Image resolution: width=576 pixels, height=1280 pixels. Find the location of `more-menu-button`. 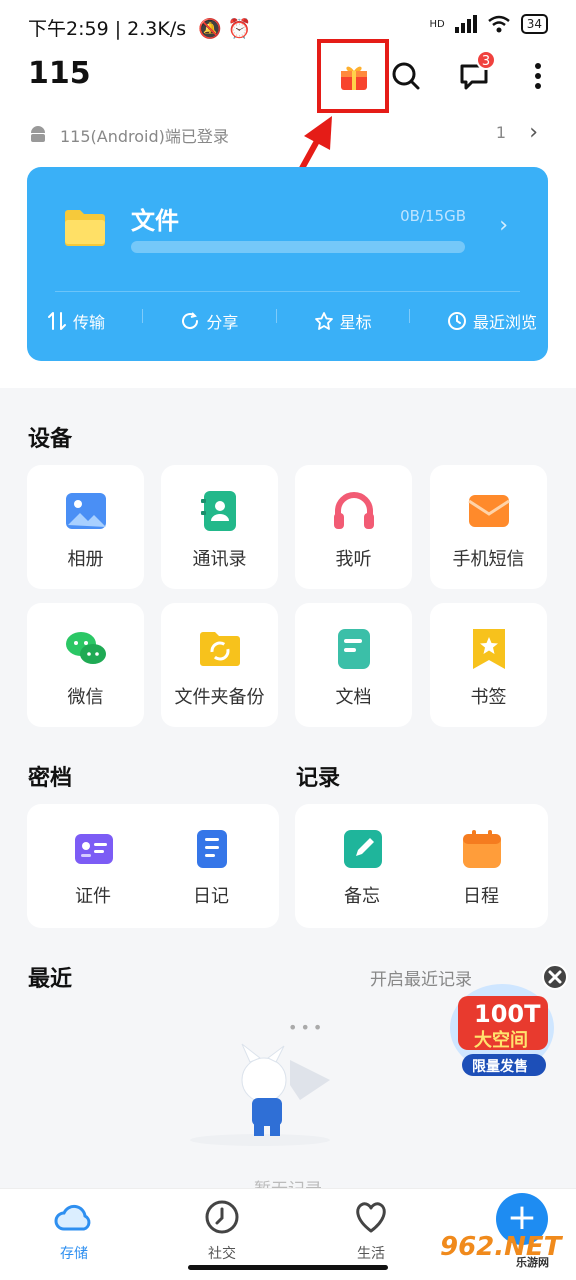

more-menu-button is located at coordinates (538, 76).